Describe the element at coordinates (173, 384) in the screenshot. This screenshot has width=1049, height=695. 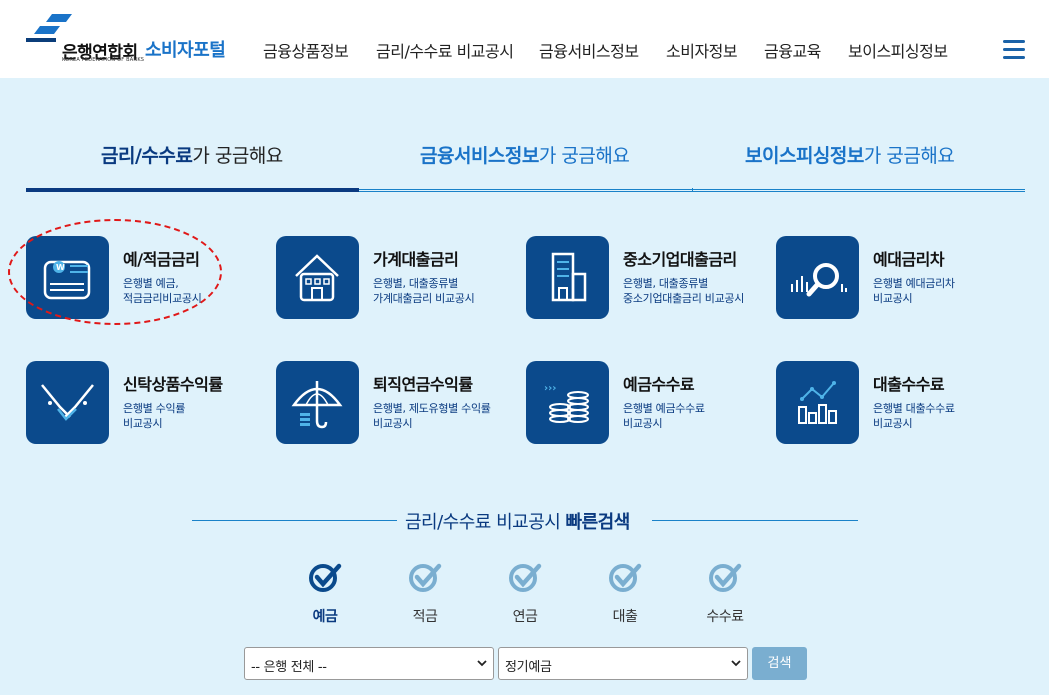
I see `card-title: 신탁상품수익률` at that location.